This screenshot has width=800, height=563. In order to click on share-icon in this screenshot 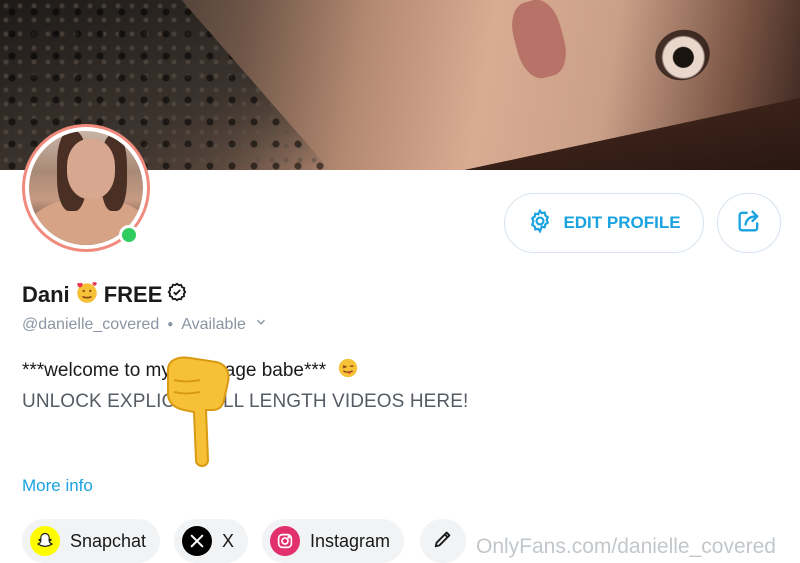, I will do `click(749, 223)`.